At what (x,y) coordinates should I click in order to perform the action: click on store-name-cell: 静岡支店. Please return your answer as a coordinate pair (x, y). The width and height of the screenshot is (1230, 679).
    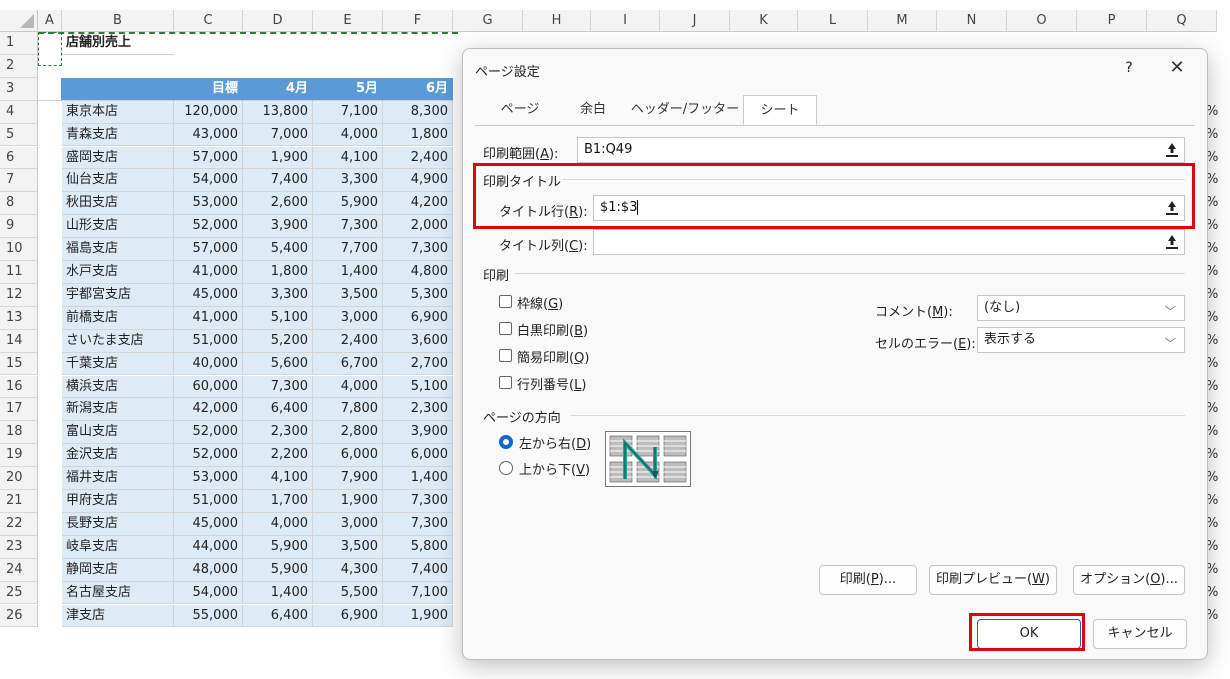
    Looking at the image, I should click on (118, 570).